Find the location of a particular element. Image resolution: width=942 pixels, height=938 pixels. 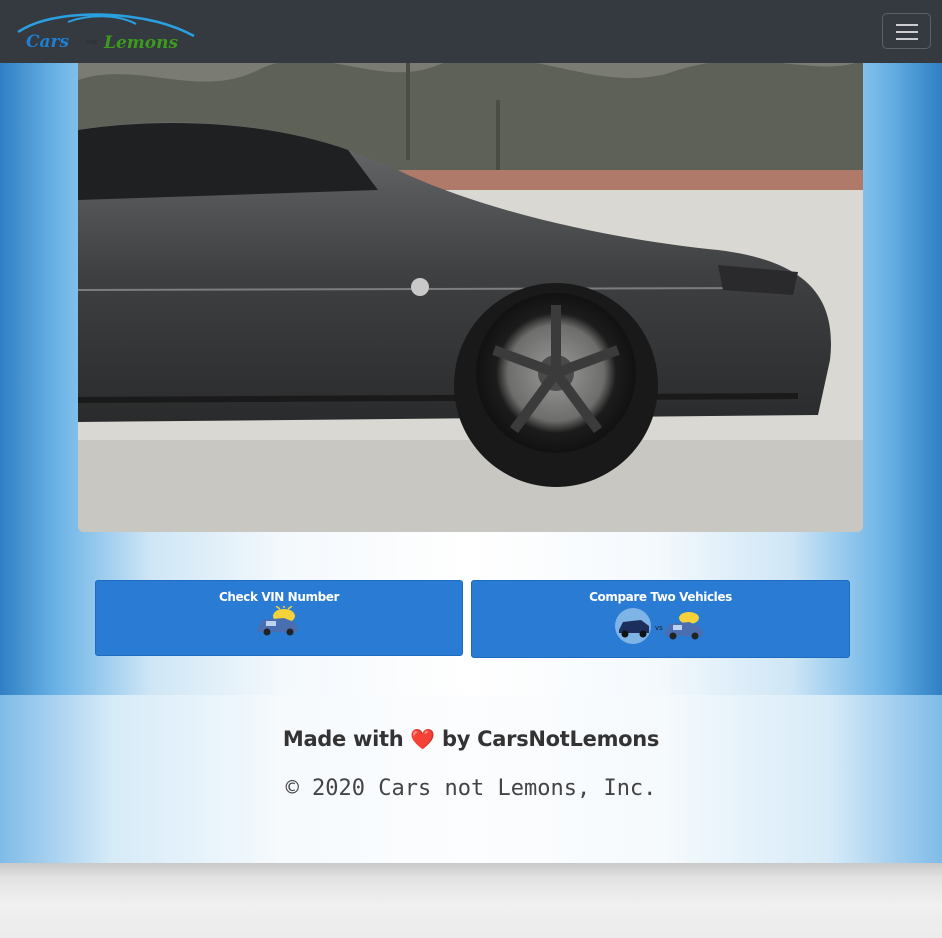

svg-text: vs is located at coordinates (659, 628).